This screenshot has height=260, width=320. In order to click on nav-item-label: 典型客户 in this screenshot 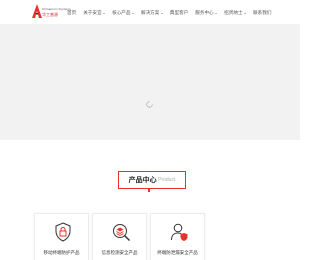, I will do `click(179, 12)`.